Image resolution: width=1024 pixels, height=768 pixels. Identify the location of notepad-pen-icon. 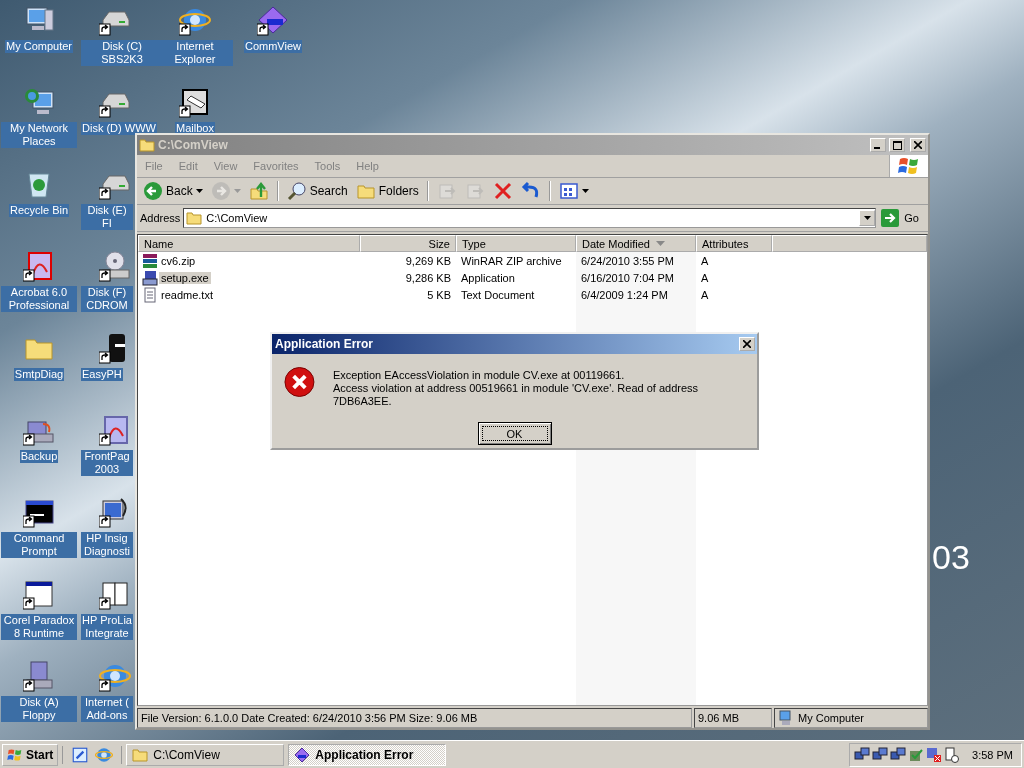
(80, 754).